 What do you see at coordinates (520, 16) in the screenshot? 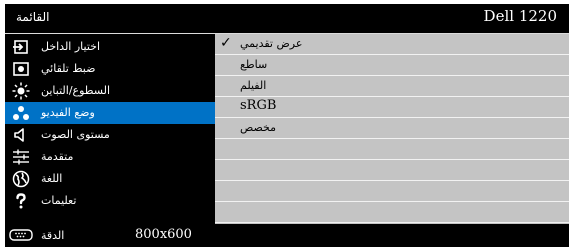
I see `model-name: Dell 1220` at bounding box center [520, 16].